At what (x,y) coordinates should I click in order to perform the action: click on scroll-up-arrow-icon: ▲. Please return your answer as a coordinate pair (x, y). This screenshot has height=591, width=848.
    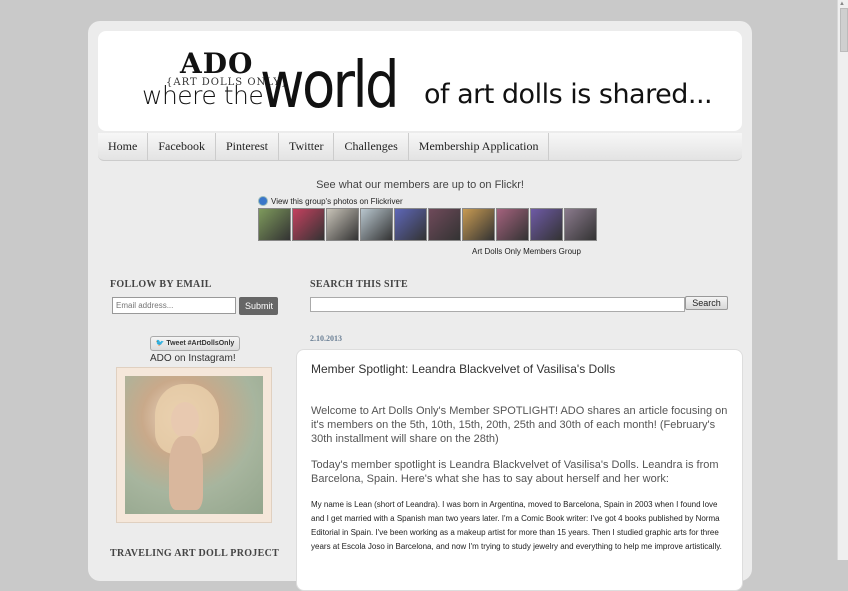
    Looking at the image, I should click on (842, 4).